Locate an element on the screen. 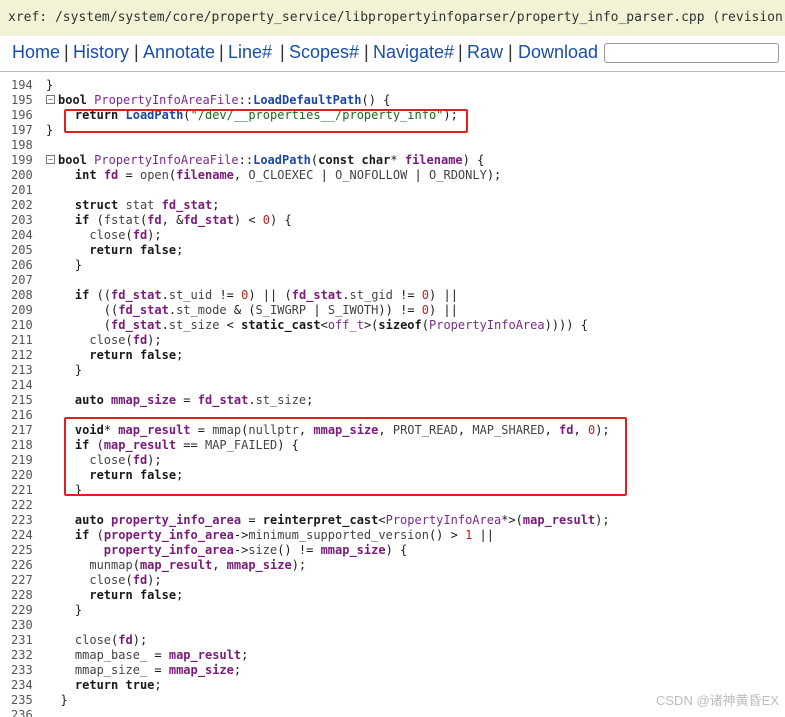 This screenshot has width=785, height=717. line-number: 213 is located at coordinates (23, 370).